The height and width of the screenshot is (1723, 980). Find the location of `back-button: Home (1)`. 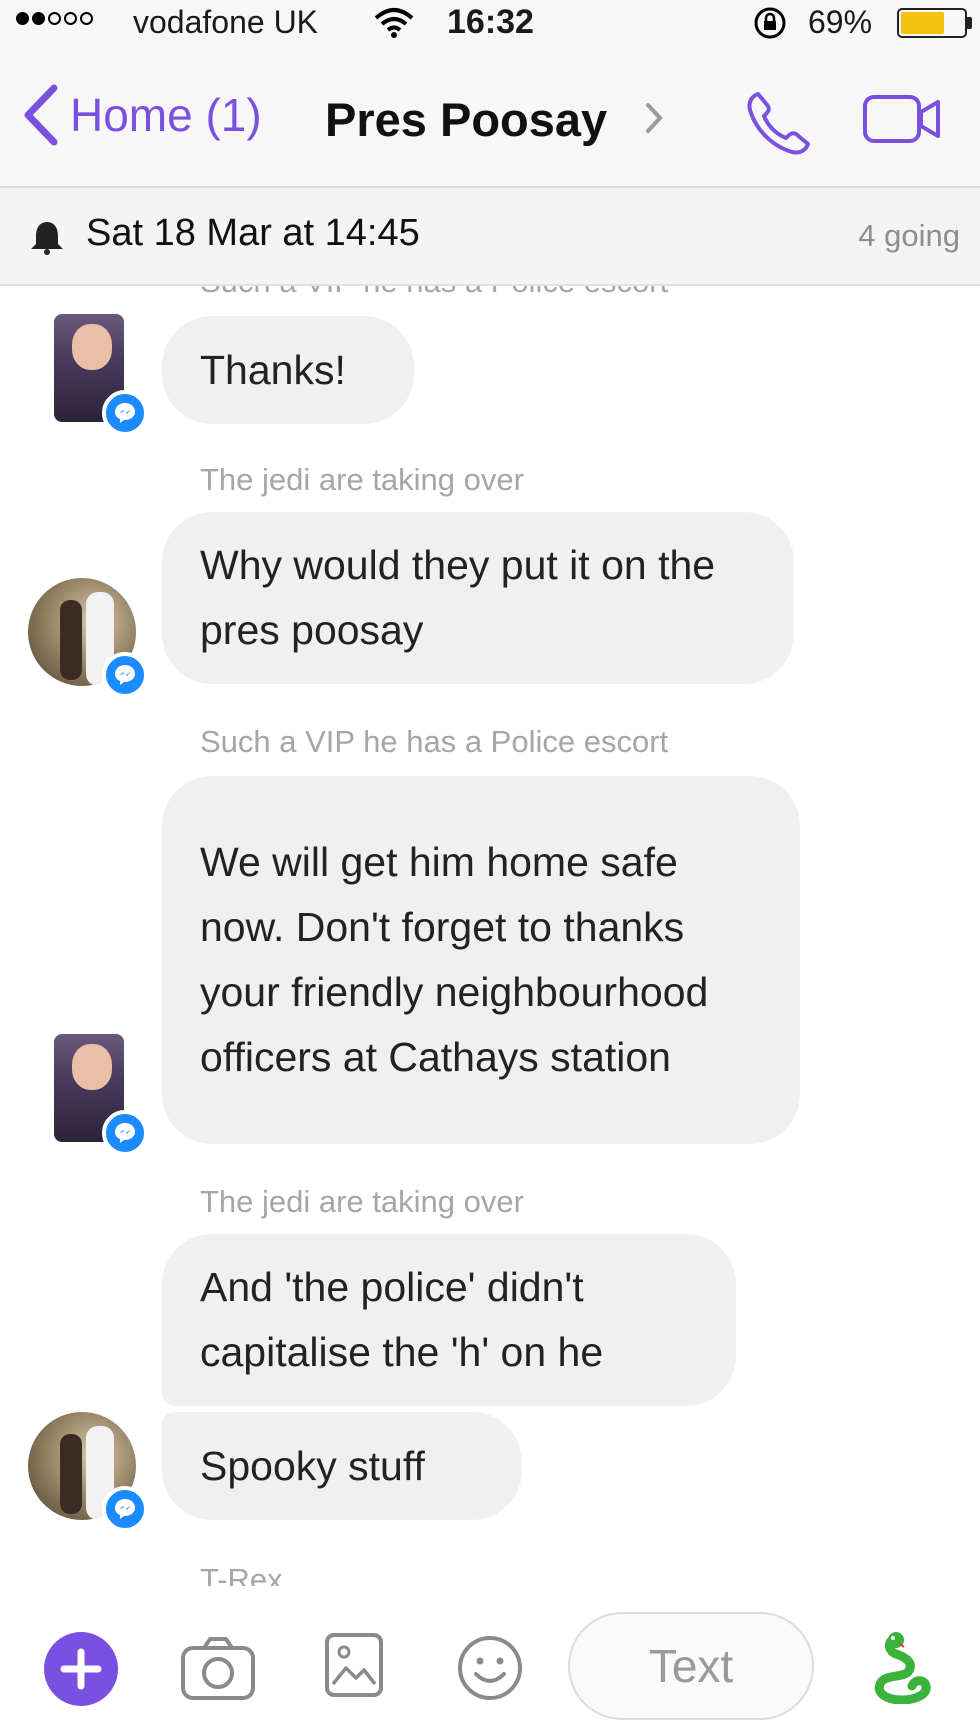

back-button: Home (1) is located at coordinates (142, 115).